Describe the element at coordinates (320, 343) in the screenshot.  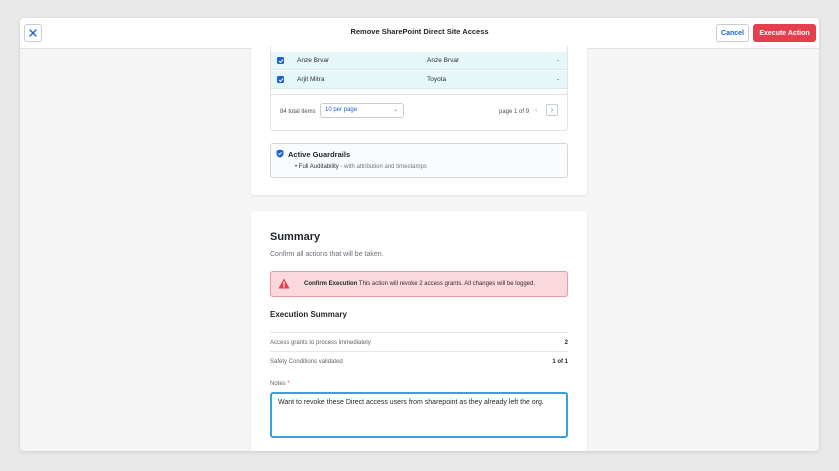
I see `summary-row-label: Access grants to process immediately` at that location.